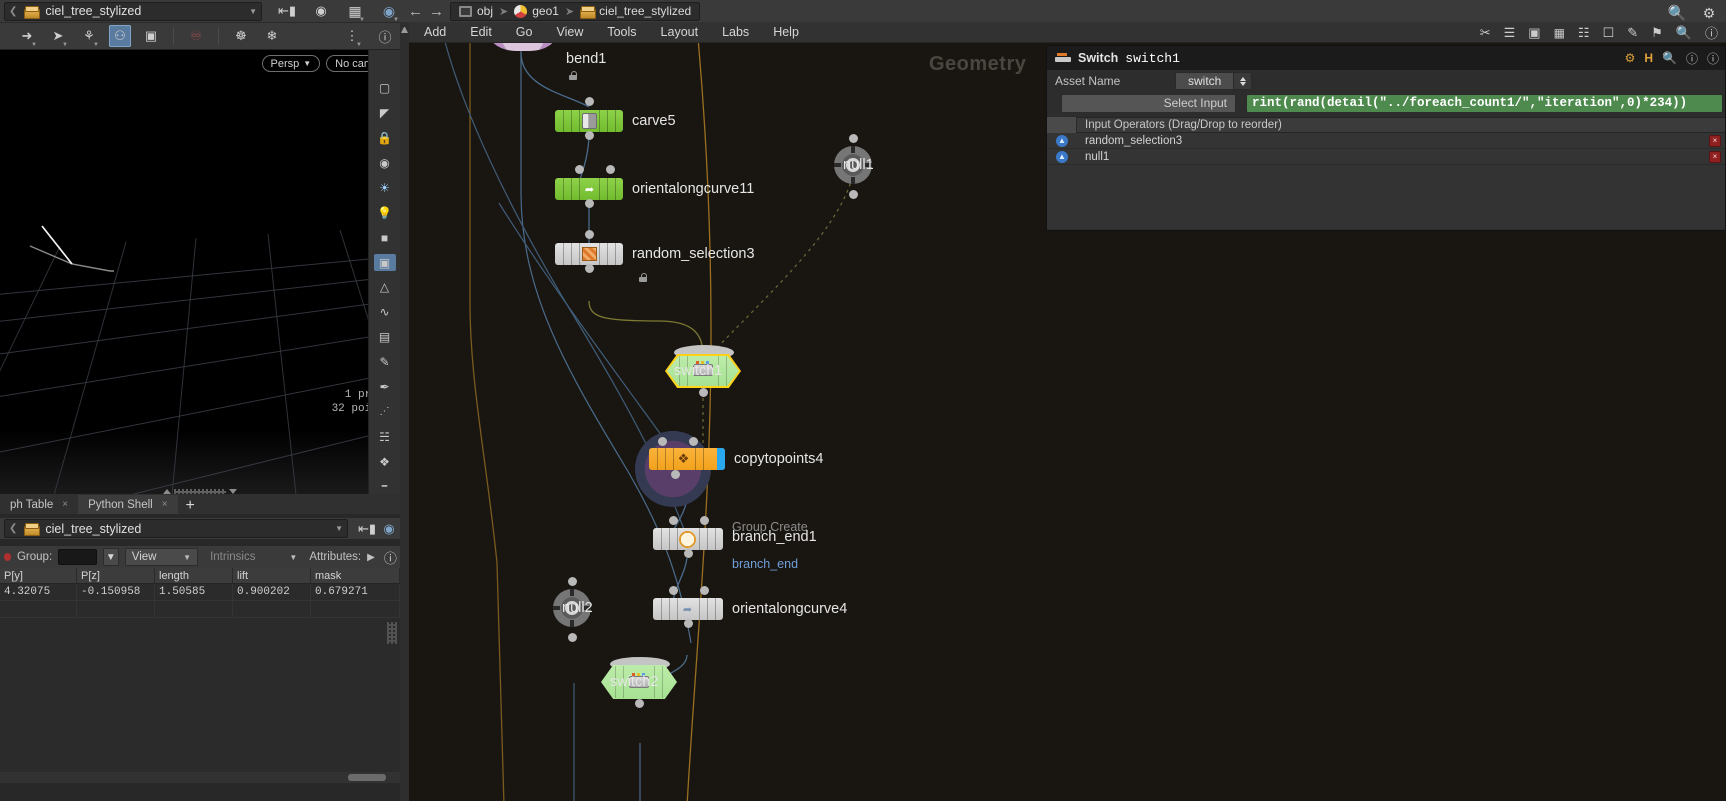 Image resolution: width=1726 pixels, height=801 pixels. What do you see at coordinates (385, 36) in the screenshot?
I see `viewport-help-icon: ⓘ` at bounding box center [385, 36].